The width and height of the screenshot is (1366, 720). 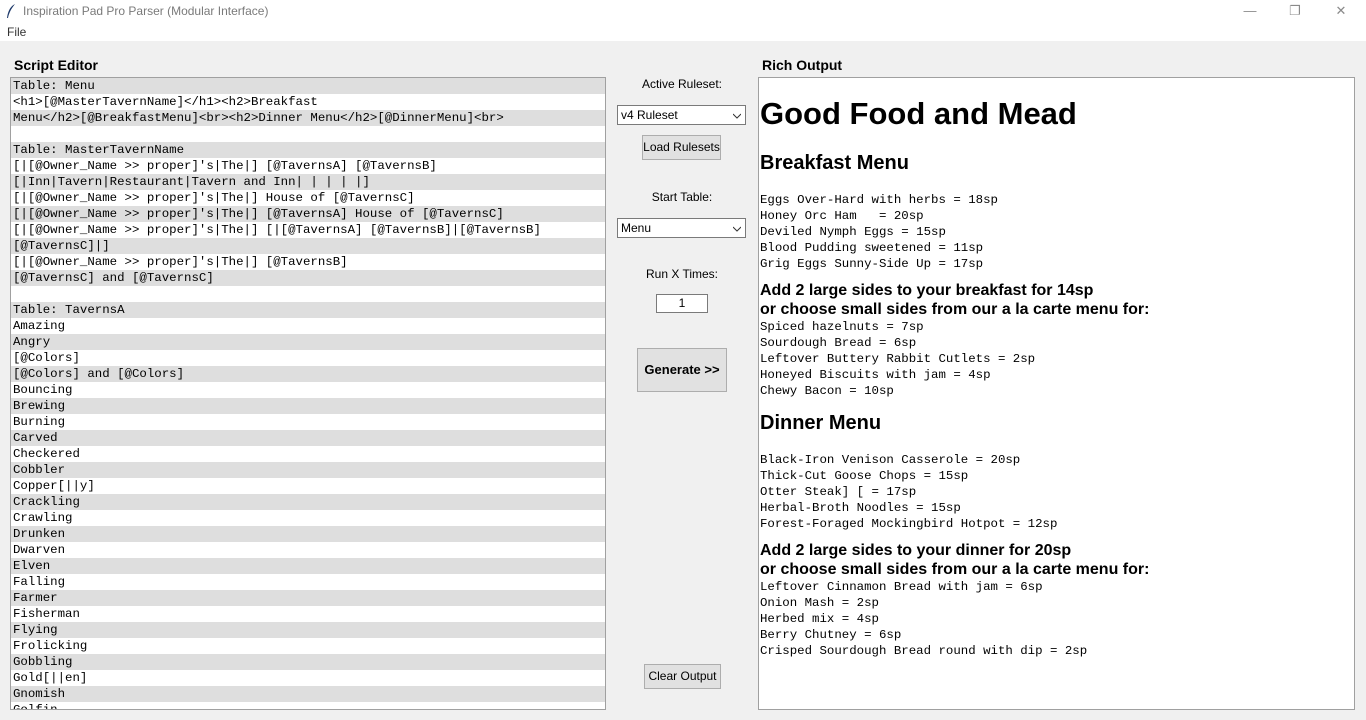 What do you see at coordinates (308, 150) in the screenshot?
I see `editor-line: Table: MasterTavernName` at bounding box center [308, 150].